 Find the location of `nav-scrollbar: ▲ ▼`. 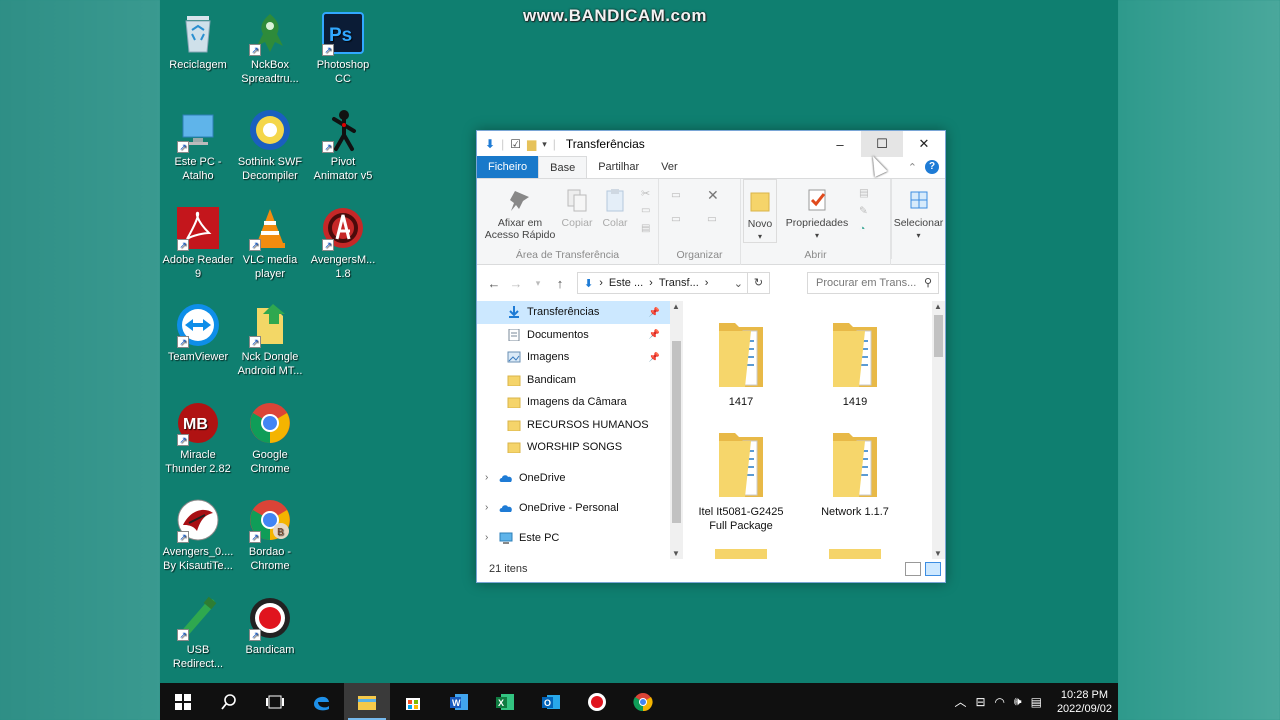

nav-scrollbar: ▲ ▼ is located at coordinates (676, 430).